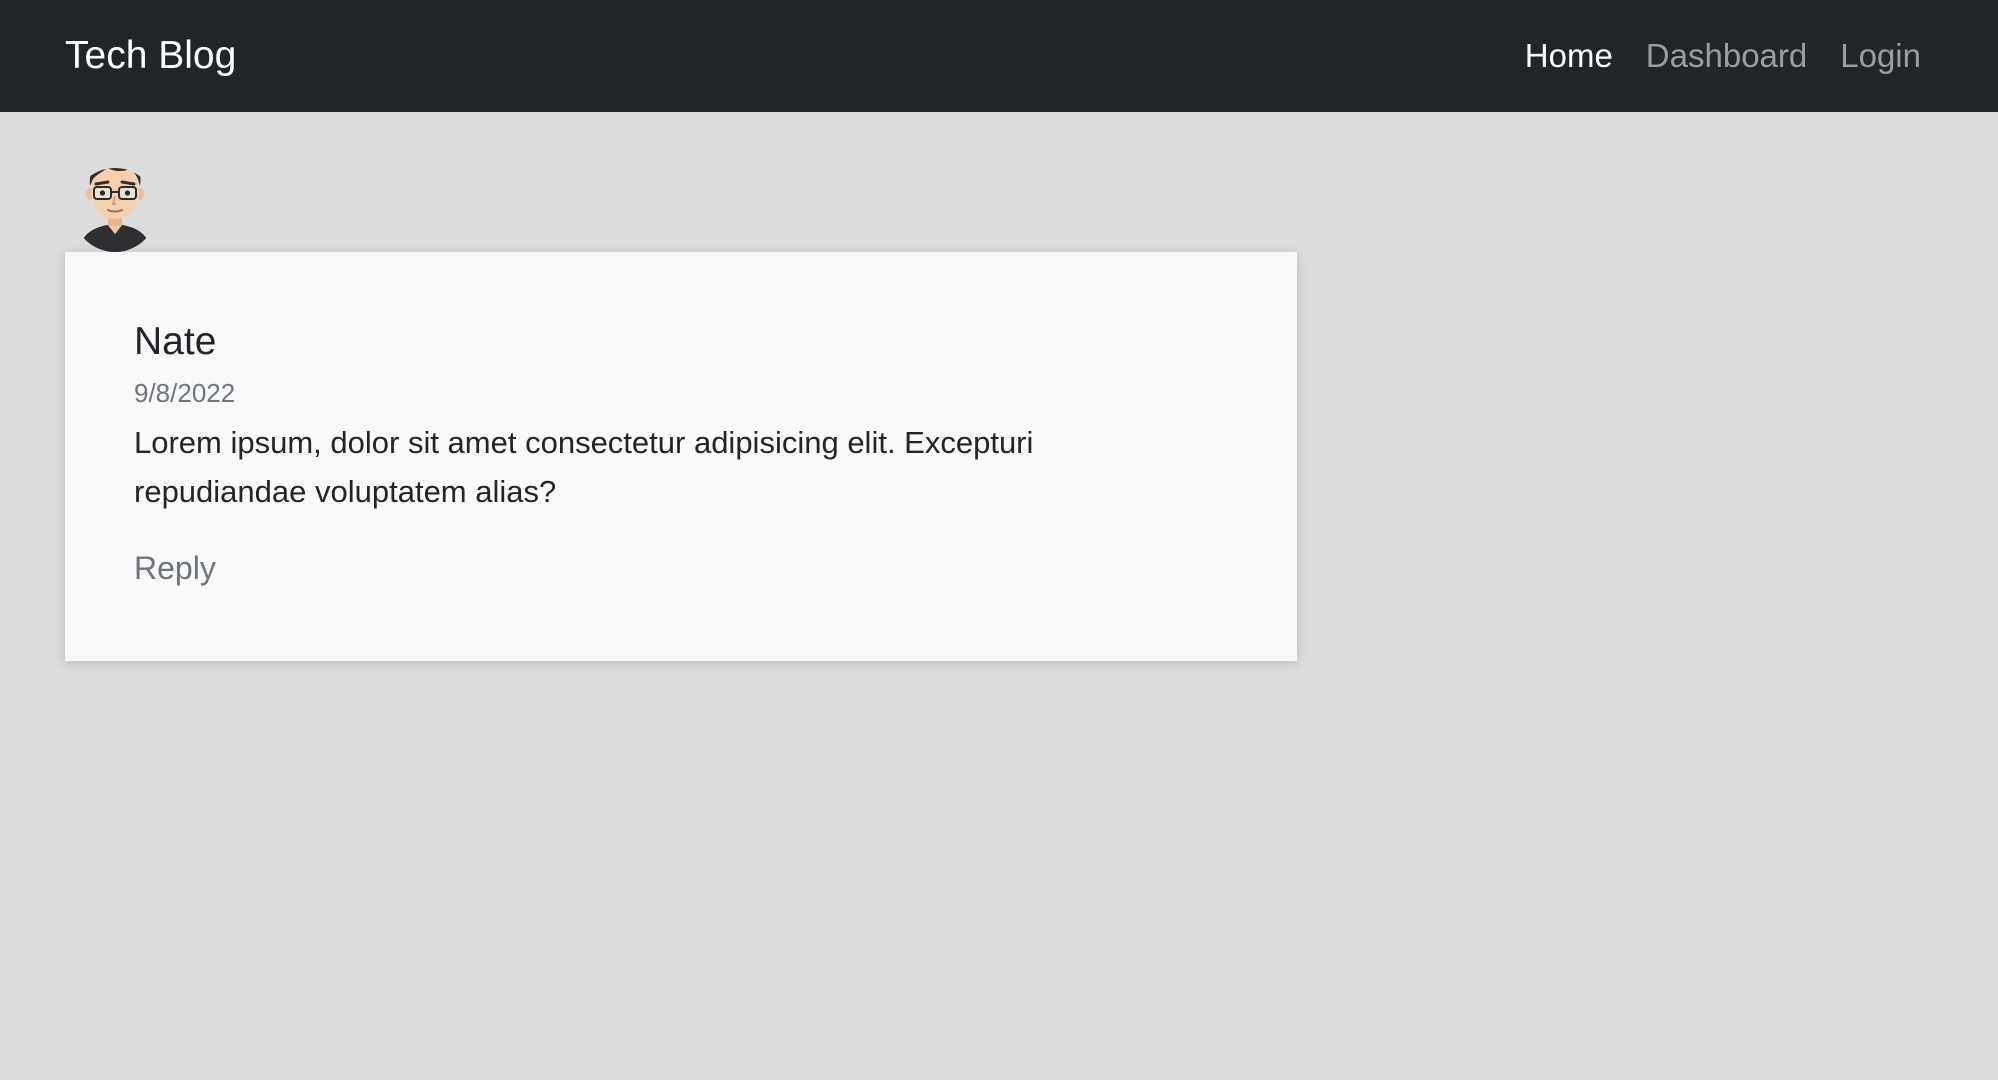 Image resolution: width=1998 pixels, height=1080 pixels. Describe the element at coordinates (1569, 56) in the screenshot. I see `nav-home-link: Home` at that location.